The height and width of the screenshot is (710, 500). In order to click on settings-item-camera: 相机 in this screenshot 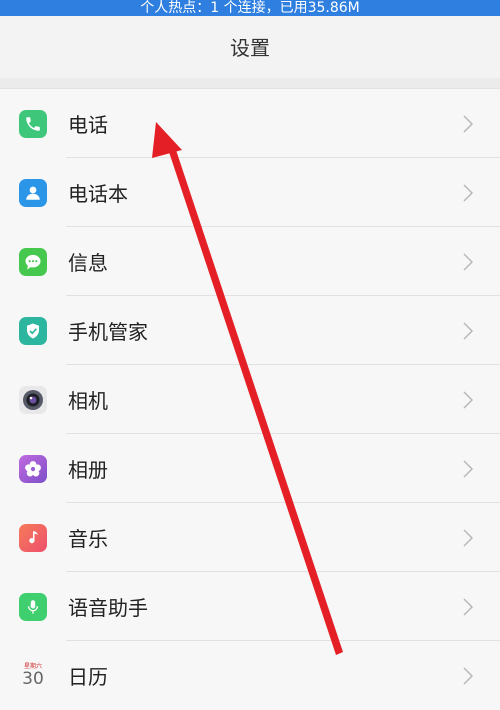, I will do `click(250, 399)`.